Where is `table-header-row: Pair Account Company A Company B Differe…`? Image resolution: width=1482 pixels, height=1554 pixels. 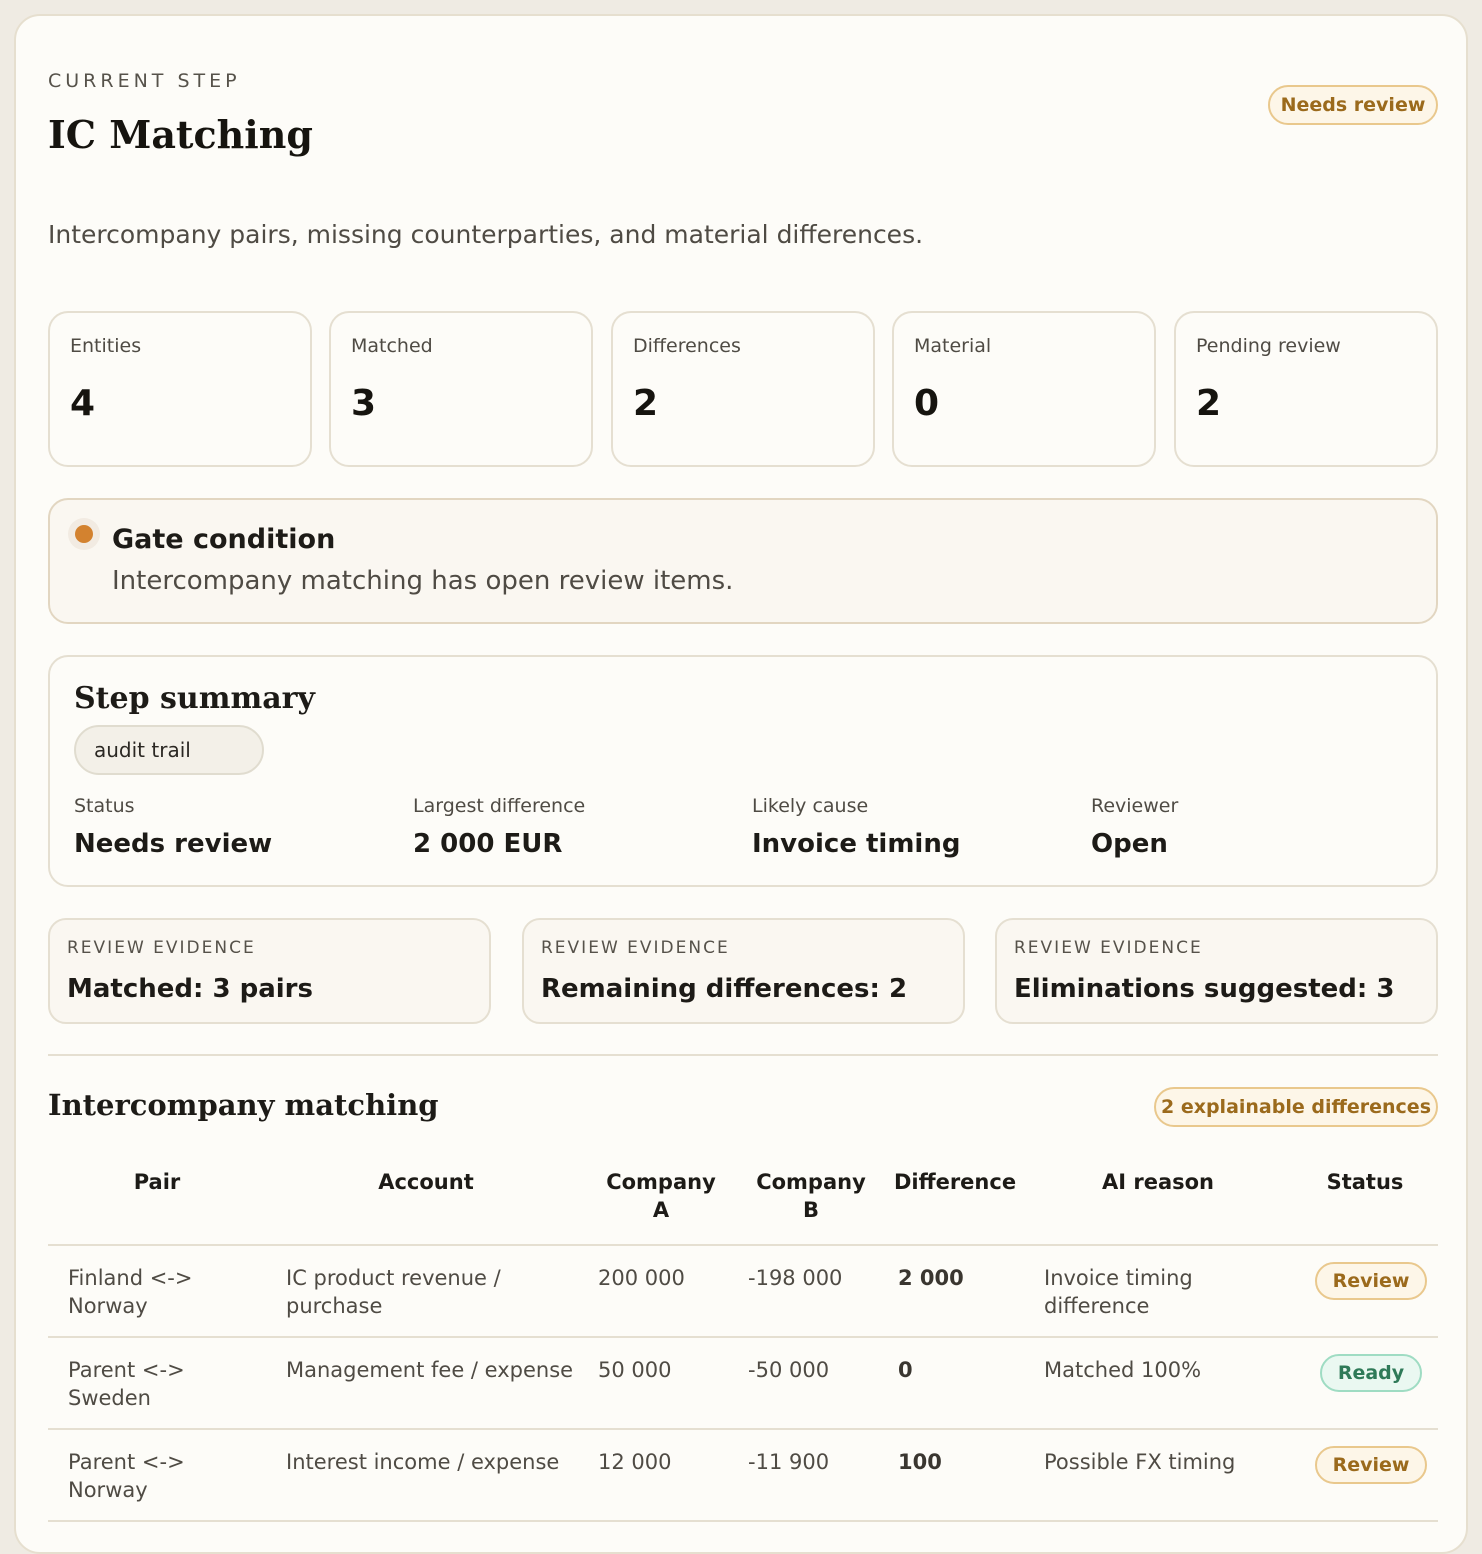
table-header-row: Pair Account Company A Company B Differe… is located at coordinates (743, 1204).